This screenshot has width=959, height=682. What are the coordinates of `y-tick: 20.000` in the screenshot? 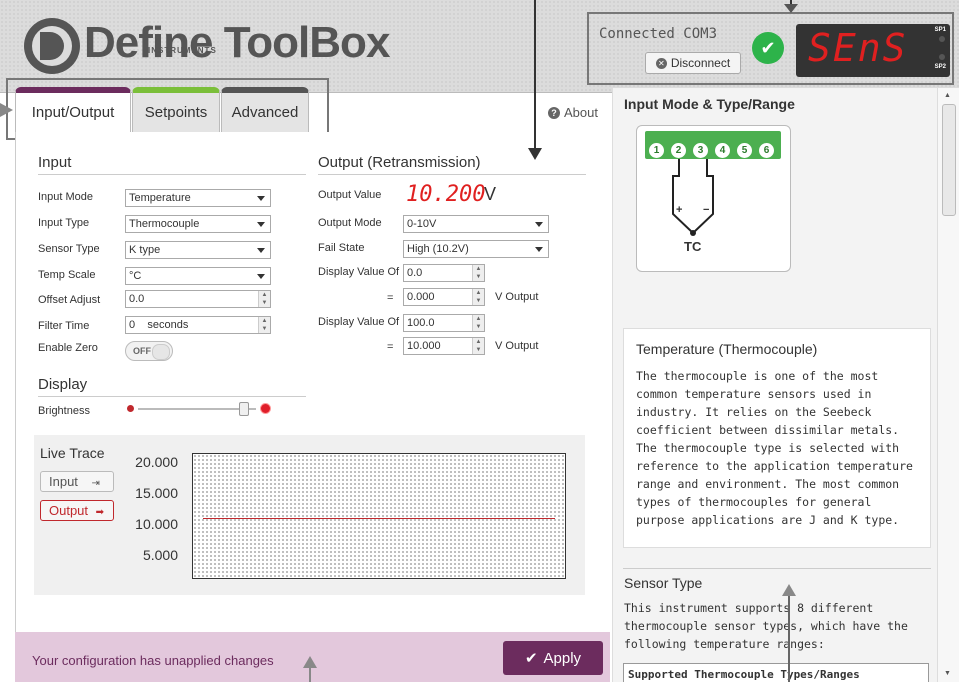 It's located at (156, 462).